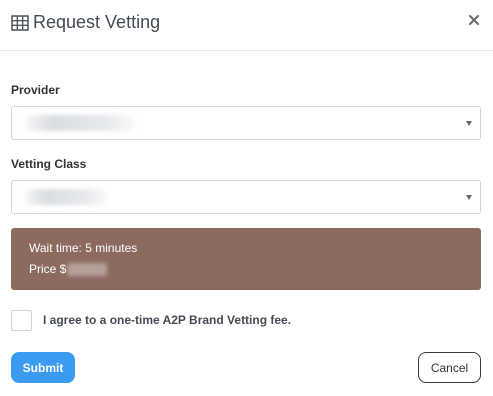  What do you see at coordinates (80, 123) in the screenshot?
I see `provider-selected-value-redacted` at bounding box center [80, 123].